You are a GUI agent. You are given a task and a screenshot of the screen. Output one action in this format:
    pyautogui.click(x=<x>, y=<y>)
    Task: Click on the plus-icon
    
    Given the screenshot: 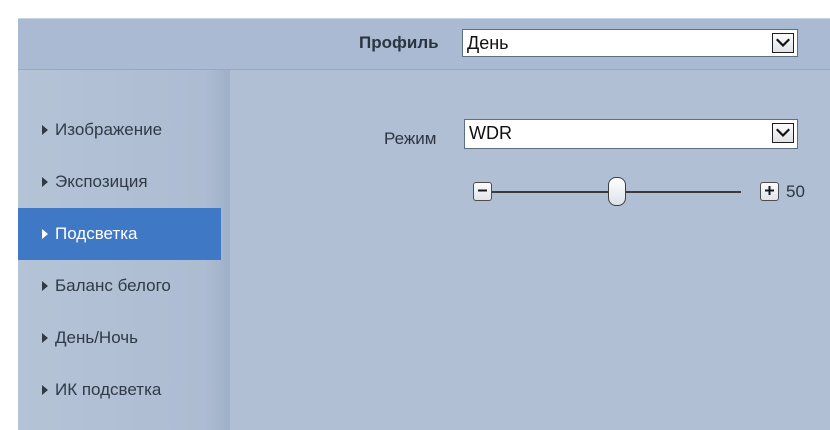 What is the action you would take?
    pyautogui.click(x=769, y=192)
    